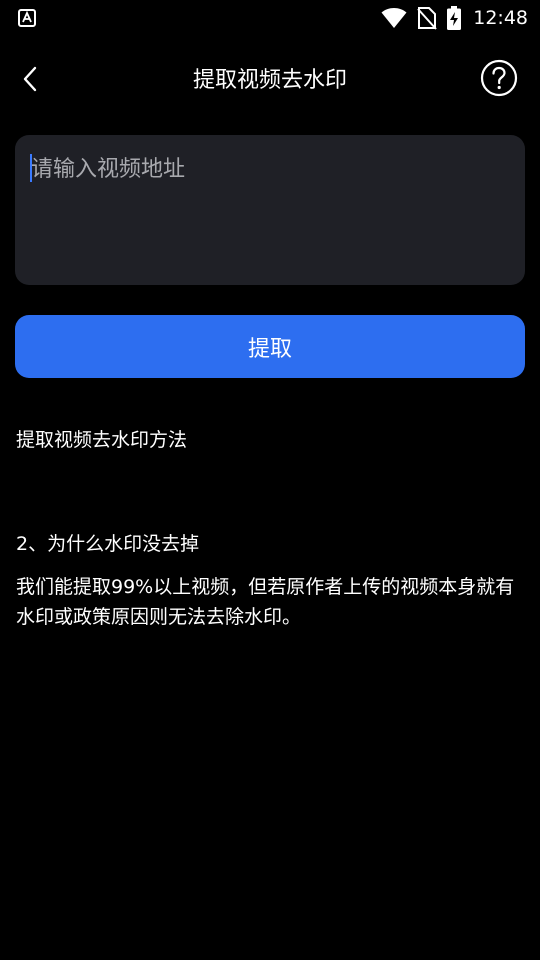 This screenshot has width=540, height=960. Describe the element at coordinates (270, 210) in the screenshot. I see `video-url-input` at that location.